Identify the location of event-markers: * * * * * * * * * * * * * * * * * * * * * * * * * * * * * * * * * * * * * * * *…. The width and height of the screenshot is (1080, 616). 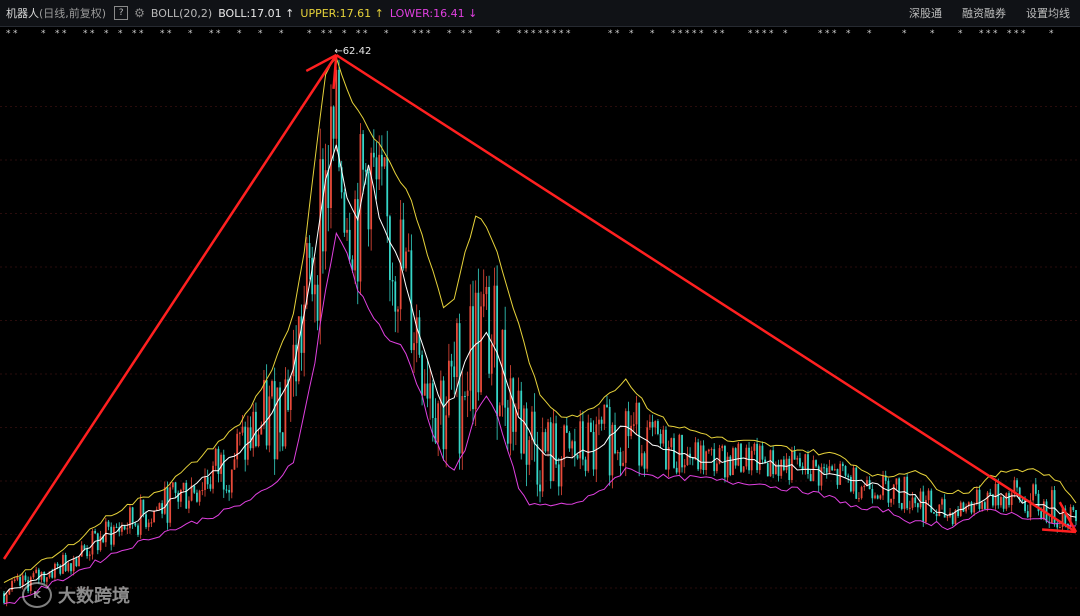
(530, 34).